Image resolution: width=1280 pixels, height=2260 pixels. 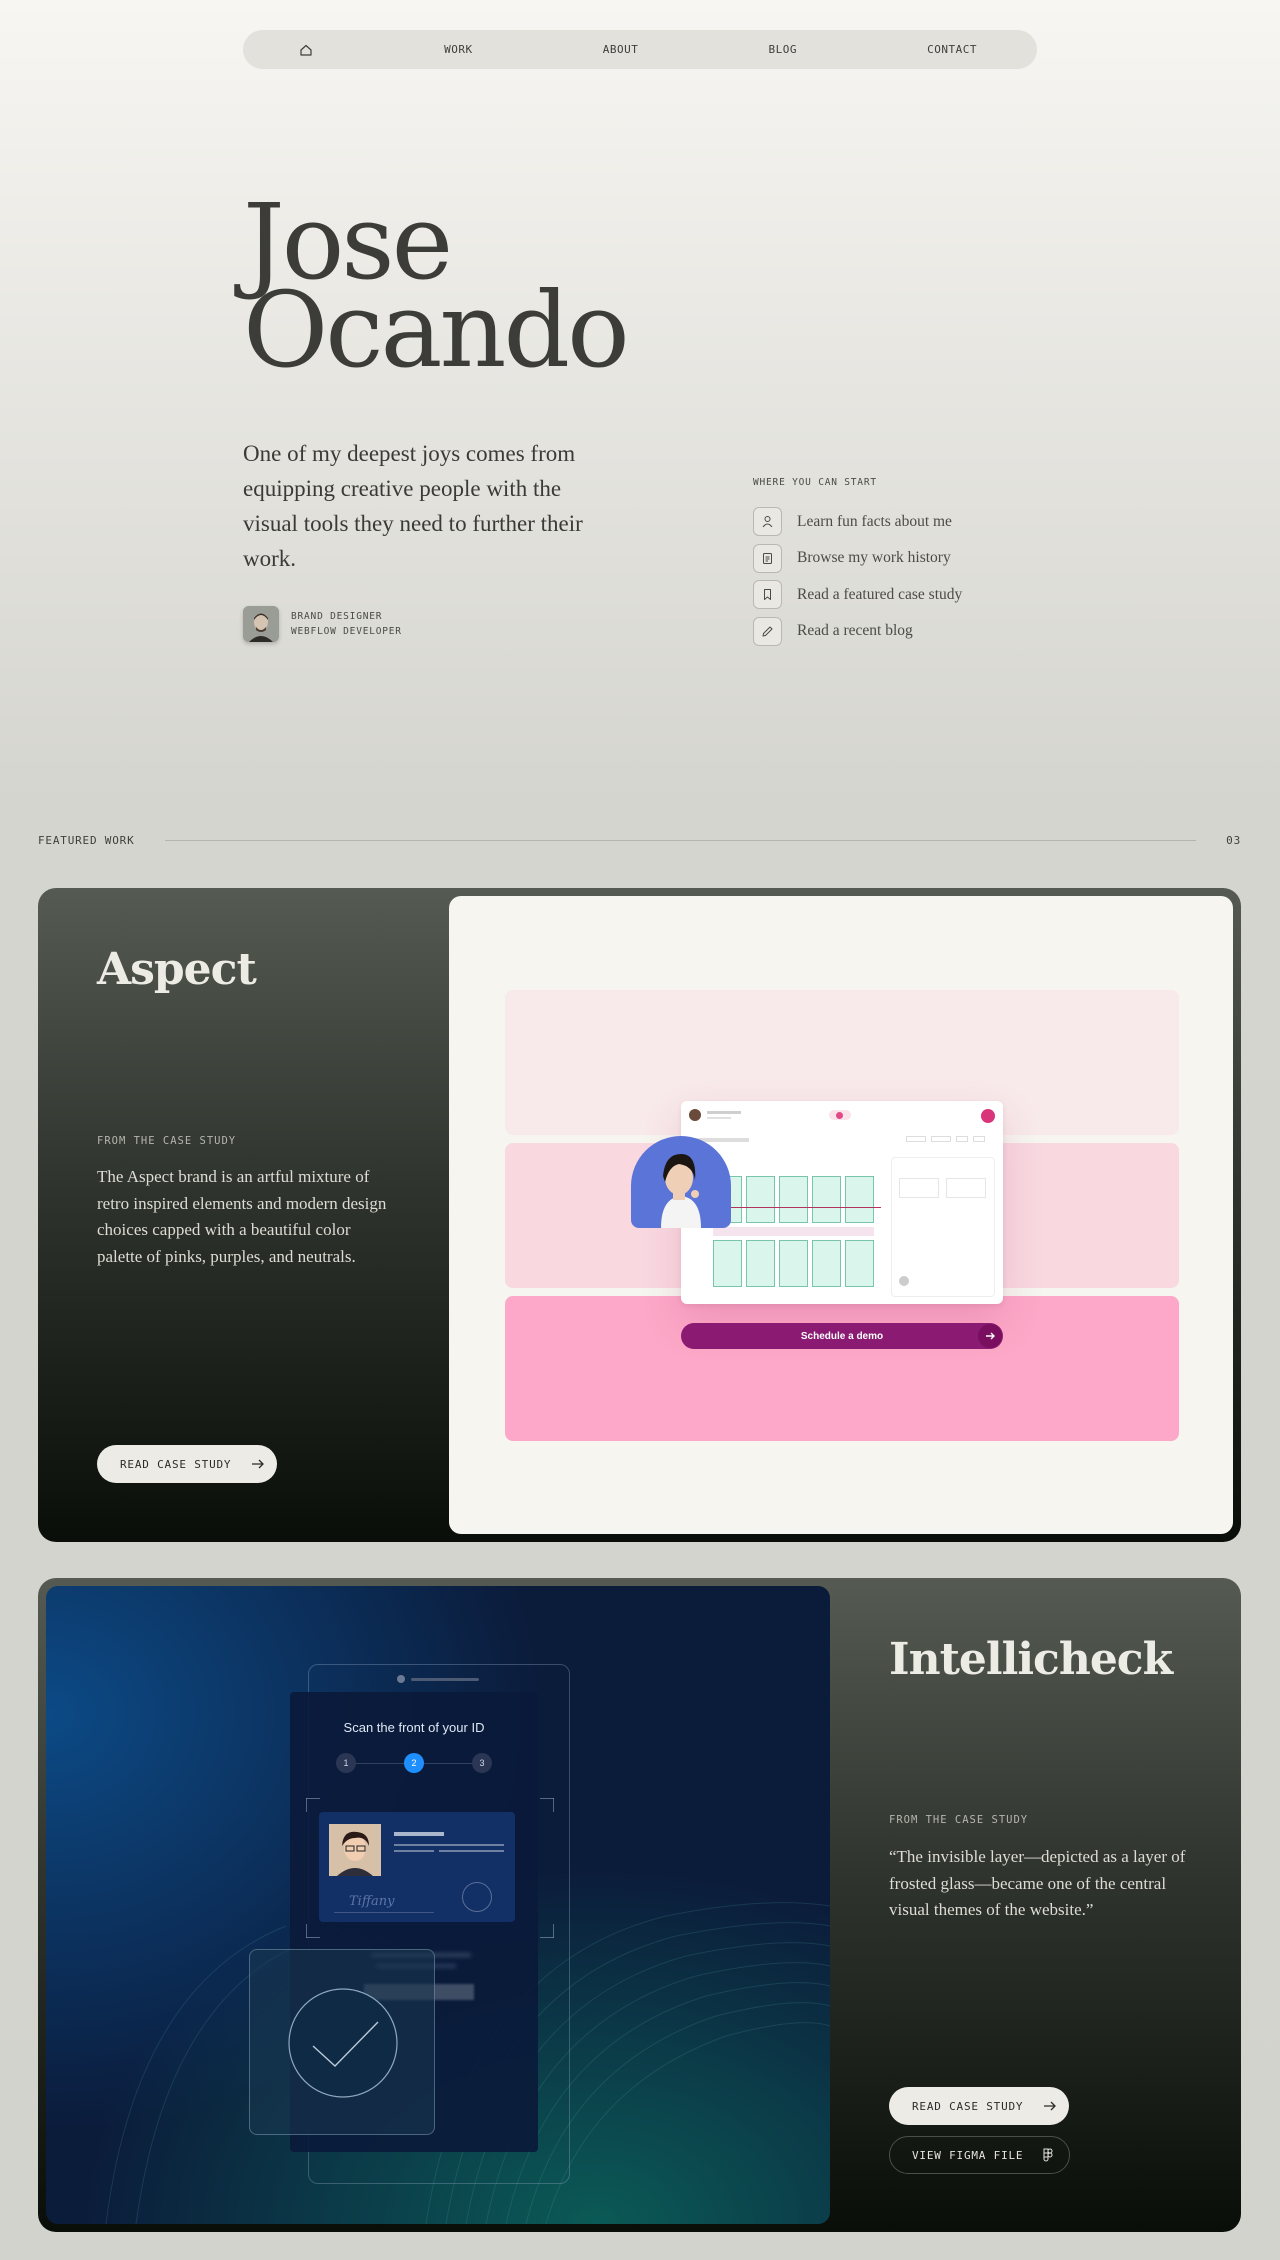 What do you see at coordinates (482, 1763) in the screenshot?
I see `step-three: 3` at bounding box center [482, 1763].